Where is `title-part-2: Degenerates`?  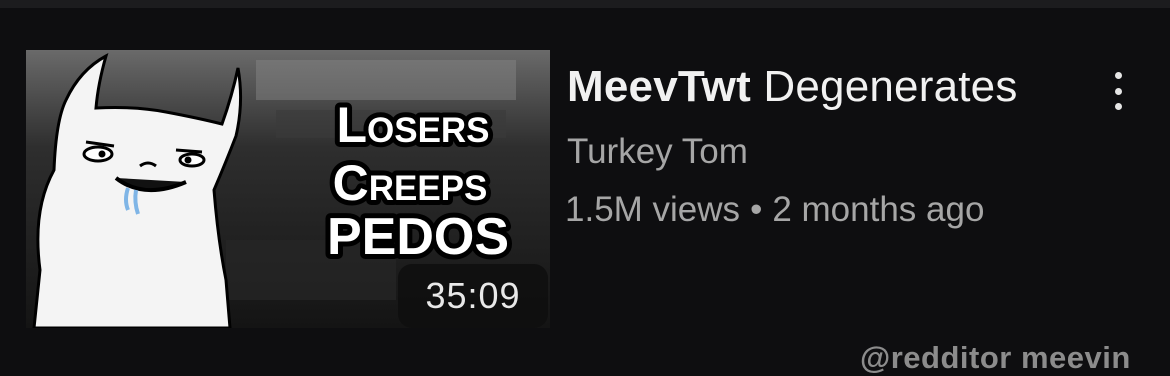
title-part-2: Degenerates is located at coordinates (890, 86).